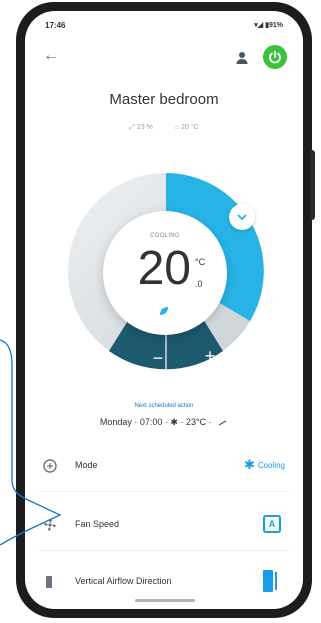 This screenshot has height=623, width=321. Describe the element at coordinates (50, 466) in the screenshot. I see `mode-icon` at that location.